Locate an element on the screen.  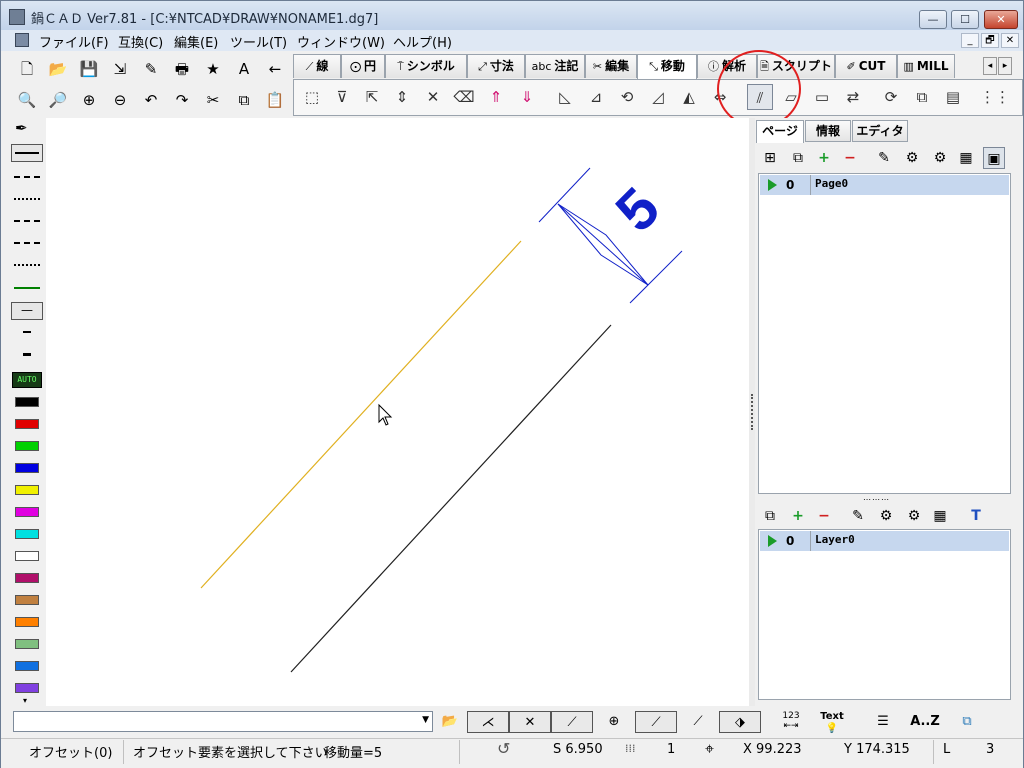
minimize-button: — is located at coordinates (933, 19).